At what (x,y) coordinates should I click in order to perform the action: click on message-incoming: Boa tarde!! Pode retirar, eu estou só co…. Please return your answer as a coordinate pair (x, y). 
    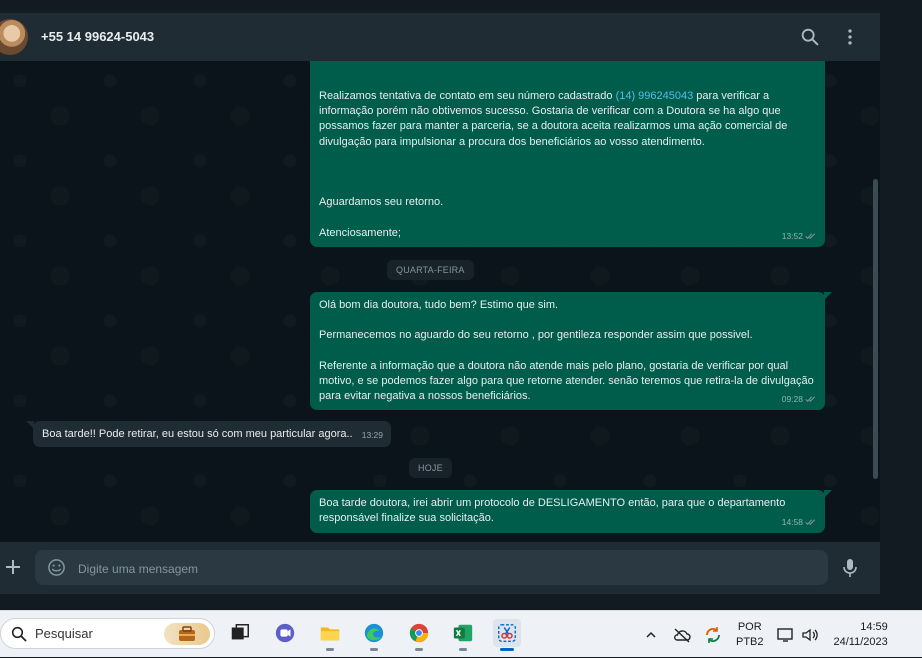
    Looking at the image, I should click on (208, 434).